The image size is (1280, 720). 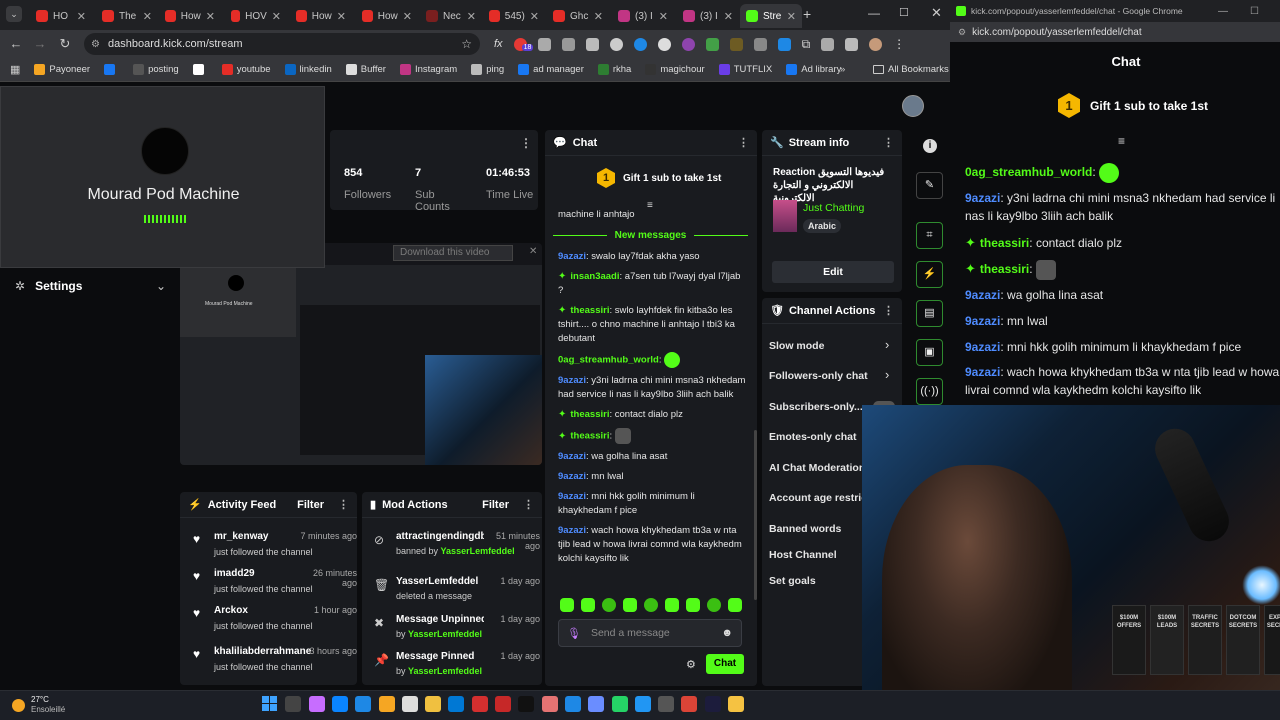 What do you see at coordinates (929, 313) in the screenshot?
I see `notes-icon: ▤` at bounding box center [929, 313].